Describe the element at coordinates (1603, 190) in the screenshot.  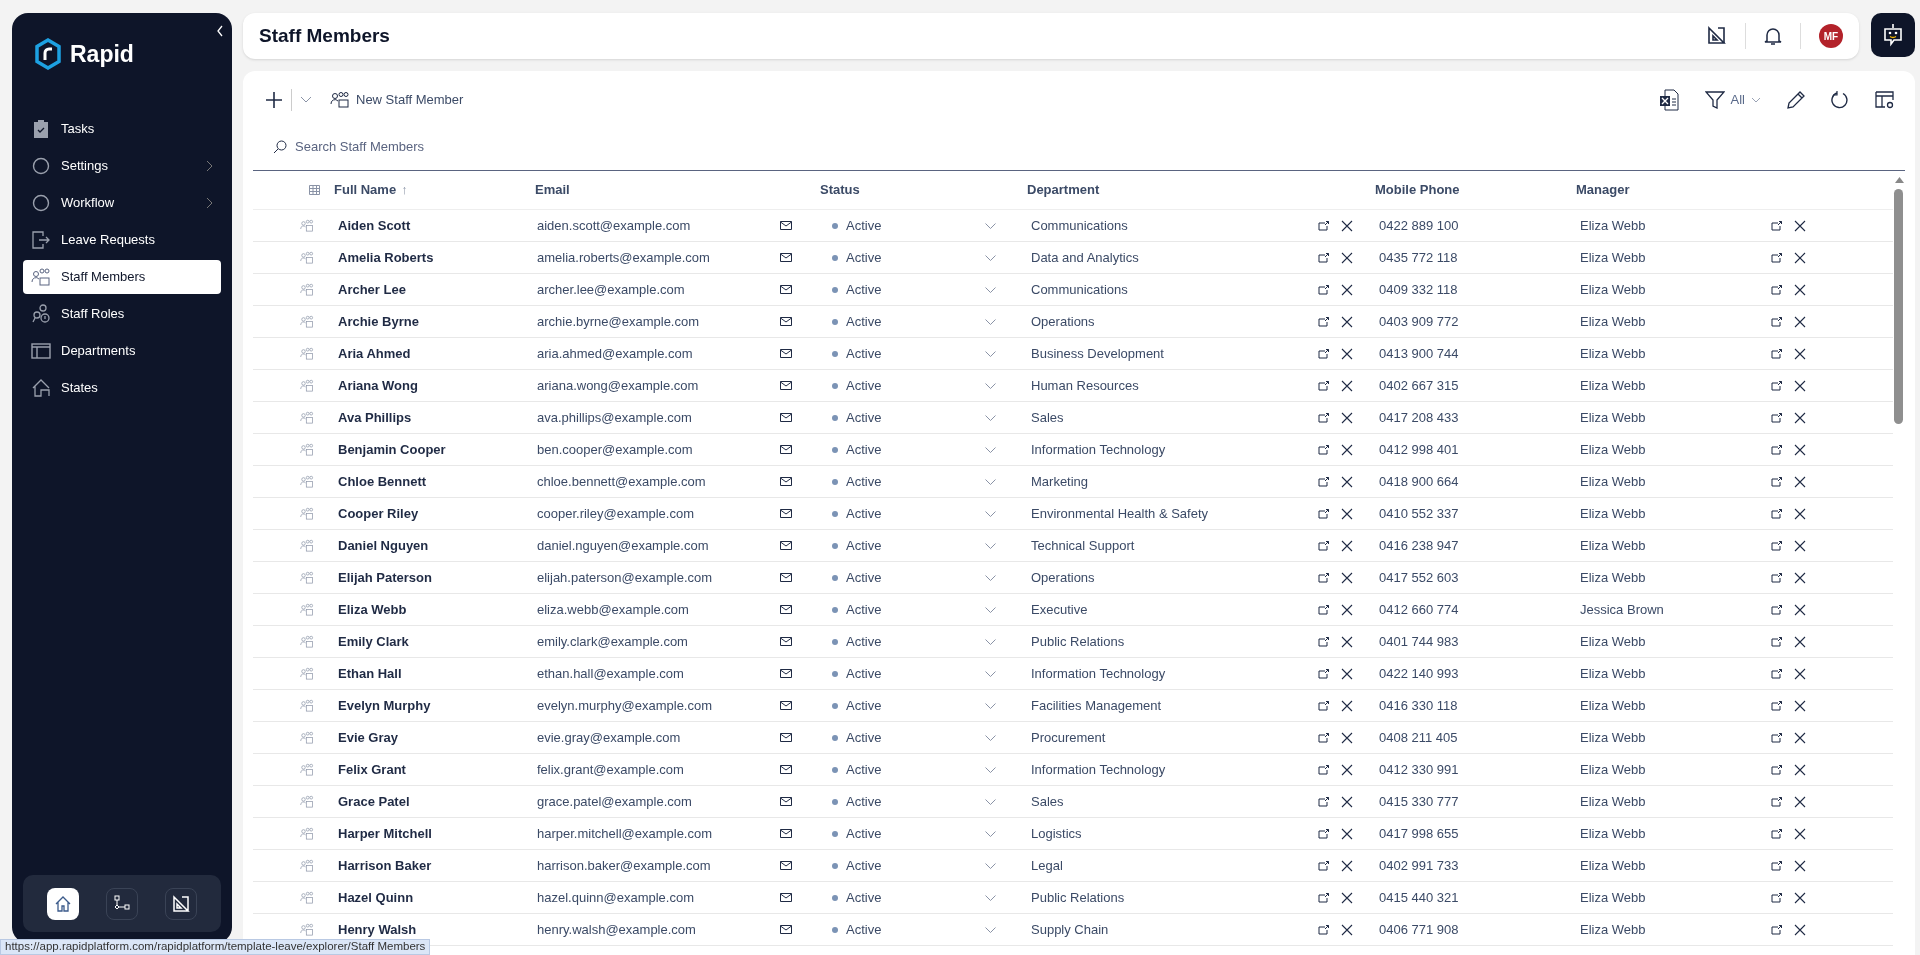
I see `column-header: Manager` at that location.